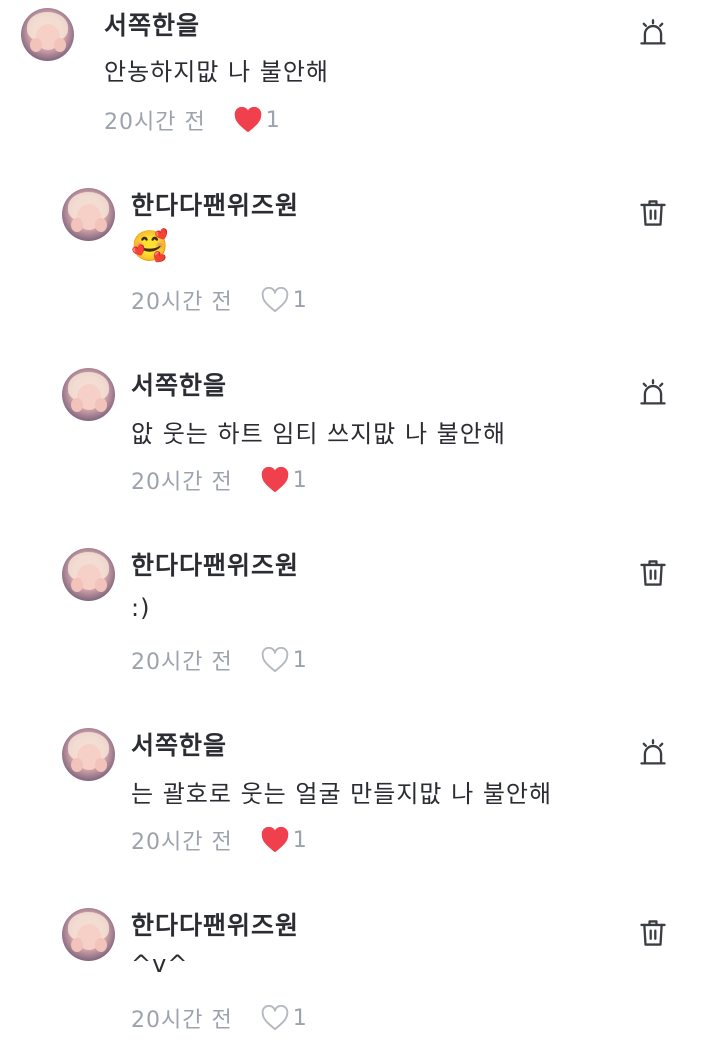  Describe the element at coordinates (160, 964) in the screenshot. I see `comment-text: ^v^` at that location.